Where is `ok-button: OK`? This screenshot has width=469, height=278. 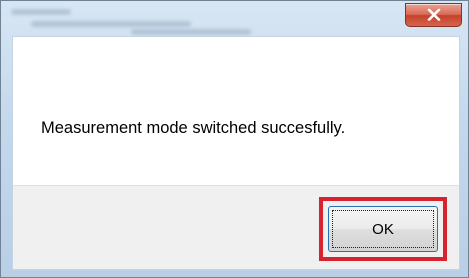 ok-button: OK is located at coordinates (383, 229).